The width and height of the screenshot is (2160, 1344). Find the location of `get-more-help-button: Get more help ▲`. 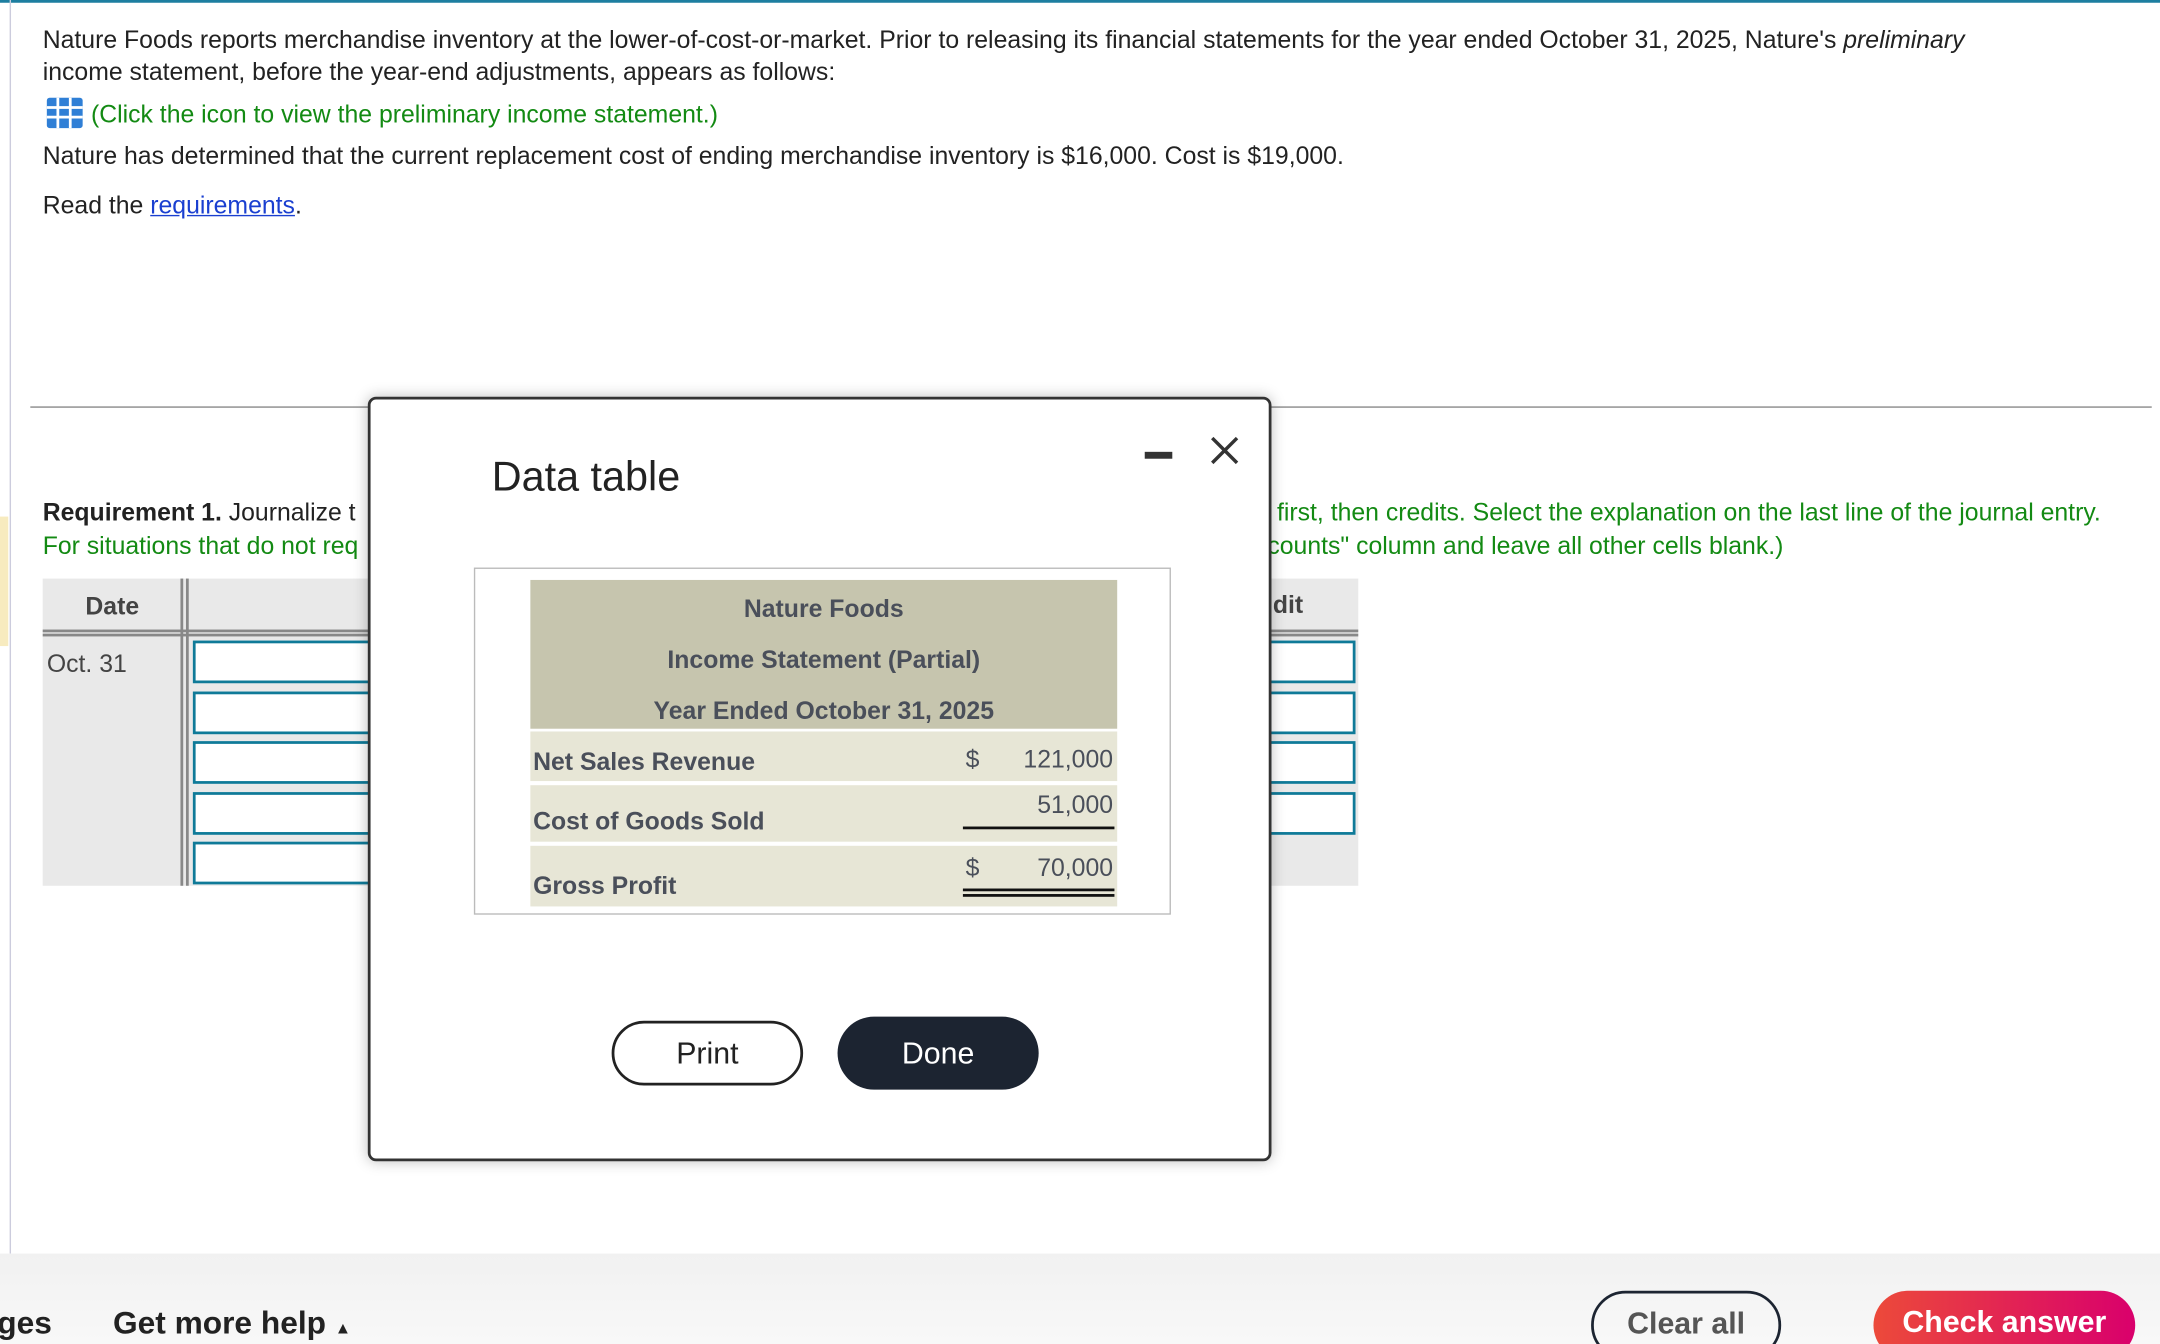

get-more-help-button: Get more help ▲ is located at coordinates (232, 1323).